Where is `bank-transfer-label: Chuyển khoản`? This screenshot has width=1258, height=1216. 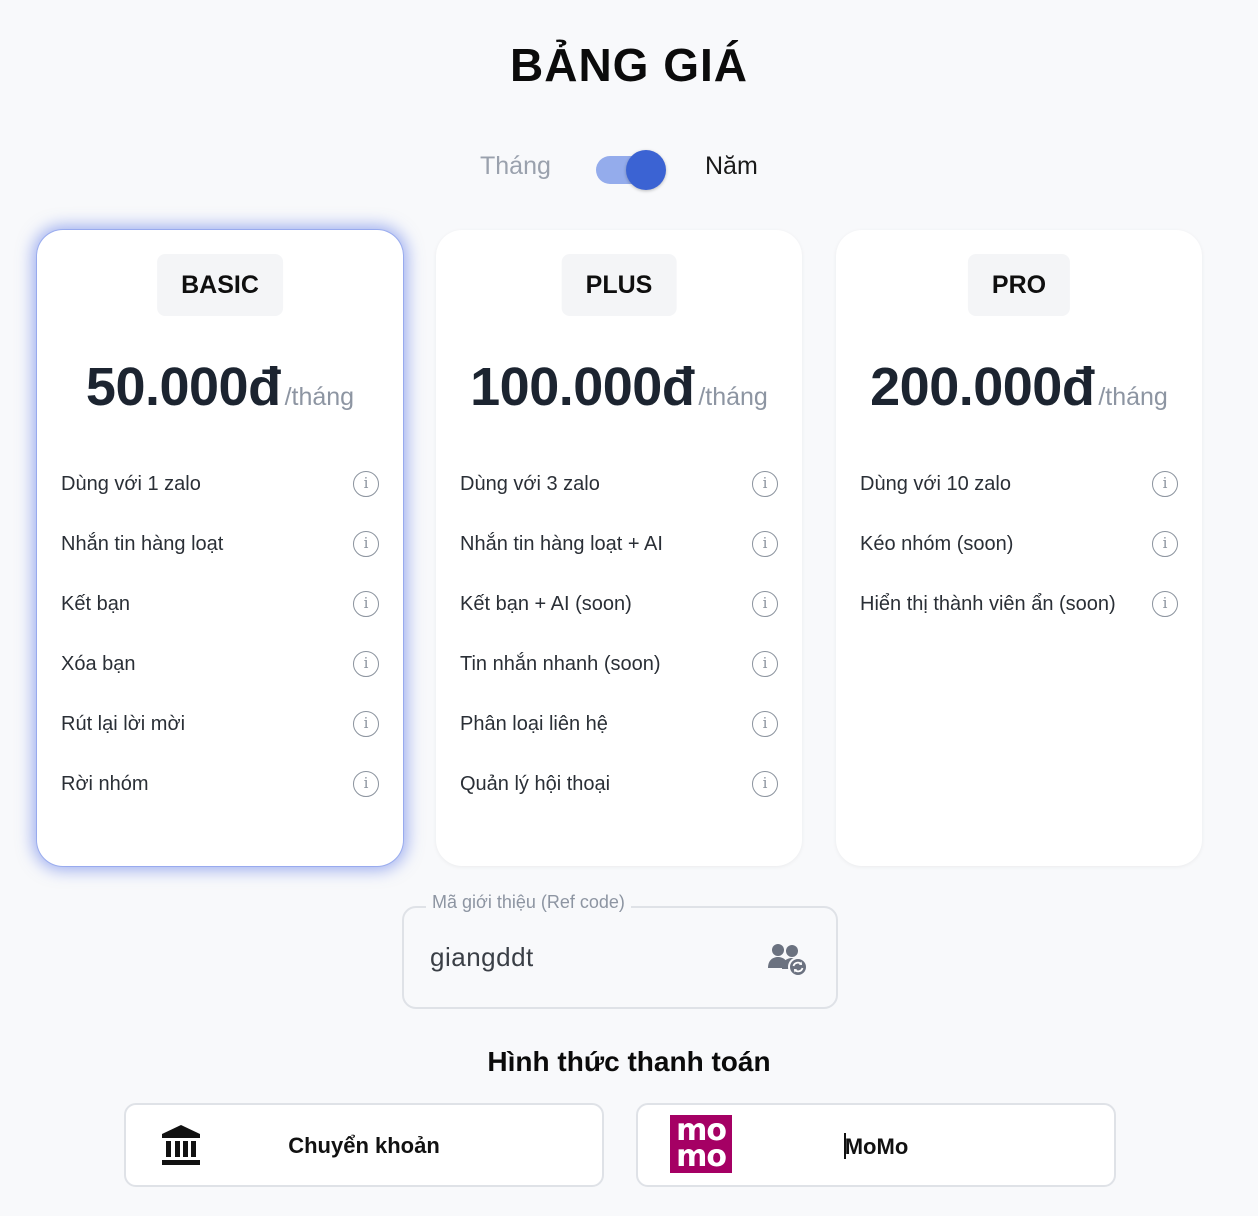 bank-transfer-label: Chuyển khoản is located at coordinates (364, 1145).